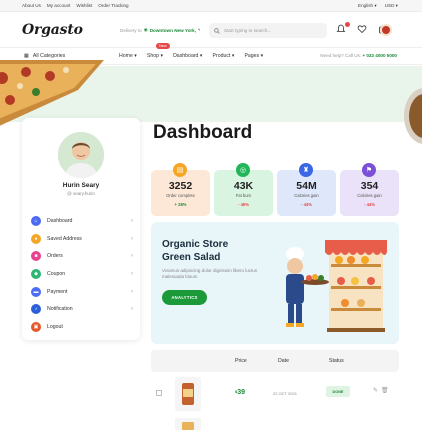  What do you see at coordinates (386, 30) in the screenshot?
I see `user-avatar` at bounding box center [386, 30].